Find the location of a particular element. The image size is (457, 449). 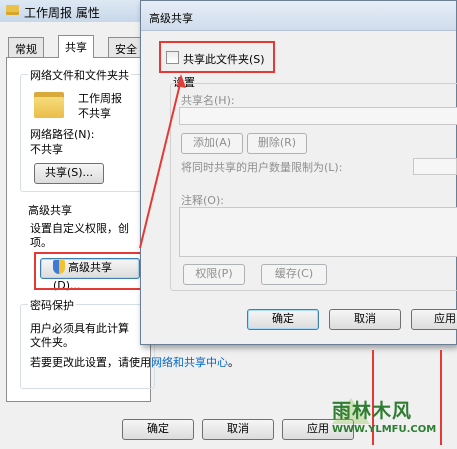

site-watermark: 雨林木风 WWW.YLMFU.COM is located at coordinates (386, 413).